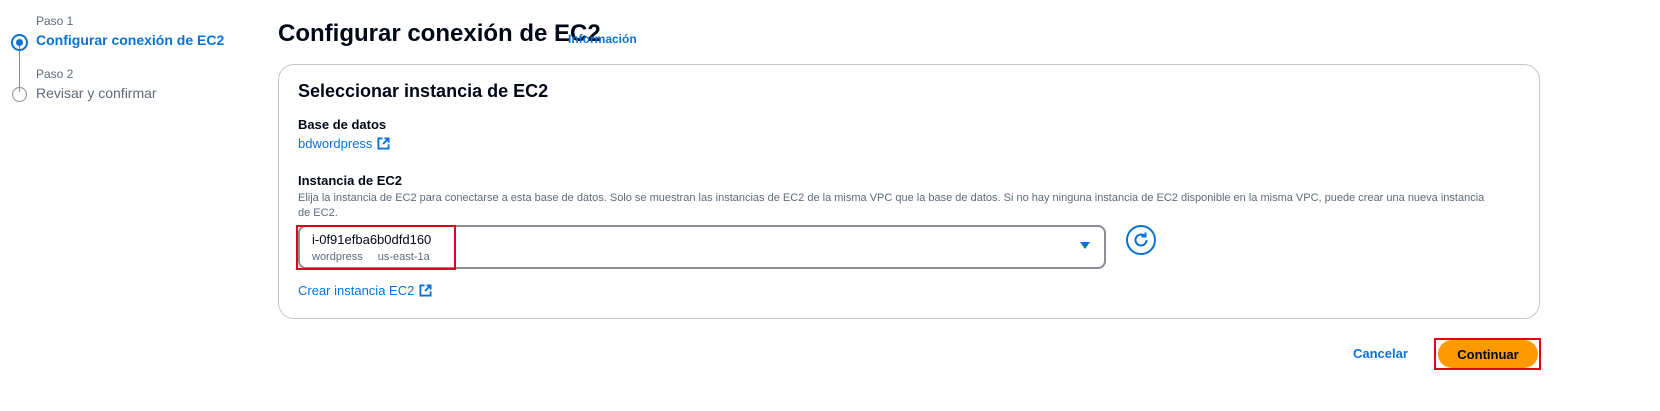  Describe the element at coordinates (130, 40) in the screenshot. I see `step-title: Configurar conexión de EC2` at that location.